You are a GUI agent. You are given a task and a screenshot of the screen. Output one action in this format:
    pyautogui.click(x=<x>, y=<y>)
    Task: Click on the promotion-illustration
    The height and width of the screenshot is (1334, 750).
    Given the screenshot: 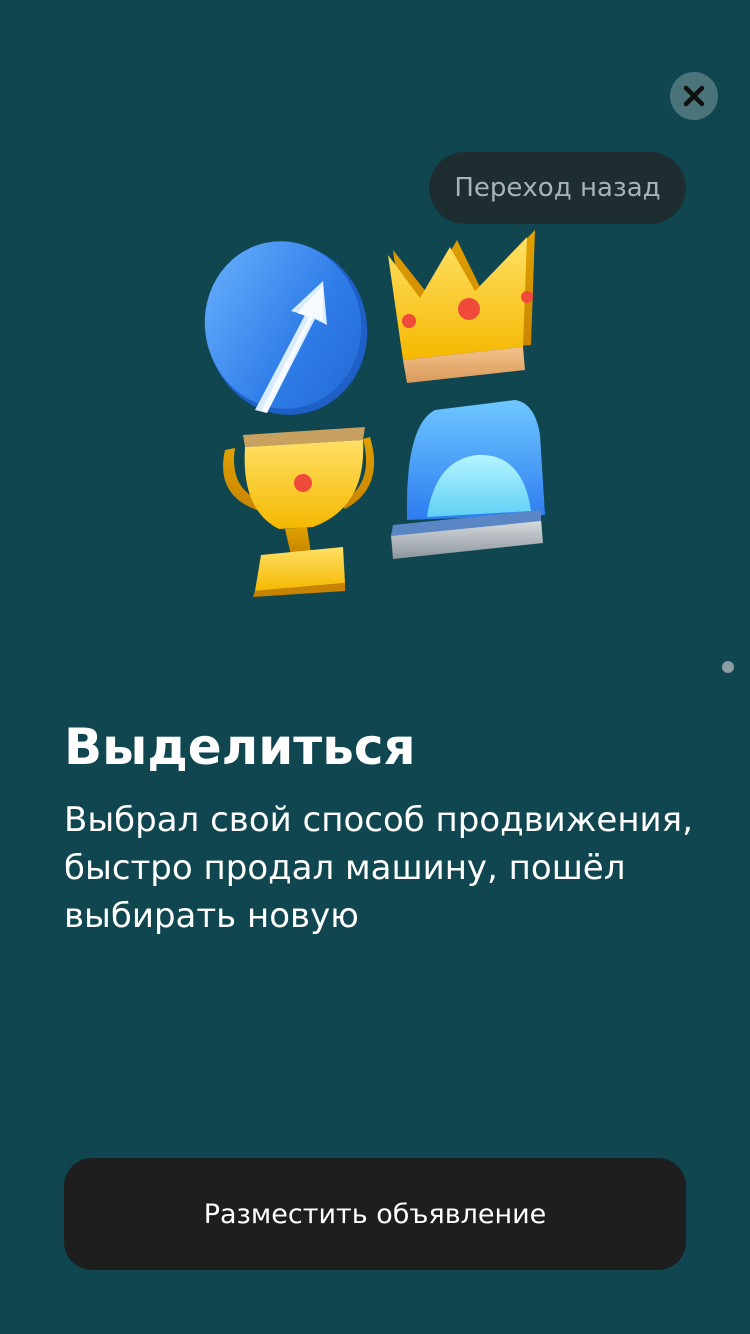 What is the action you would take?
    pyautogui.click(x=374, y=413)
    